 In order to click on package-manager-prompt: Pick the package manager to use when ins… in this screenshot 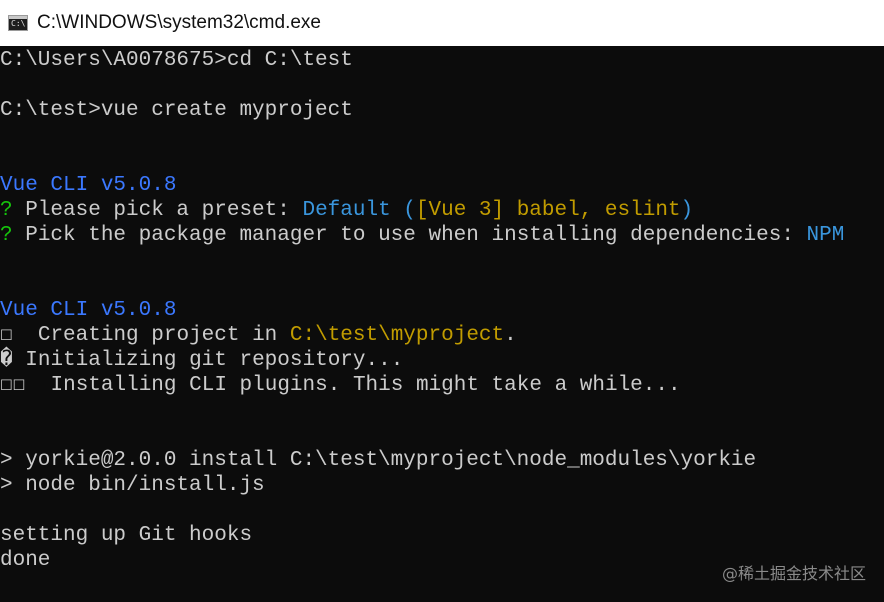, I will do `click(409, 235)`.